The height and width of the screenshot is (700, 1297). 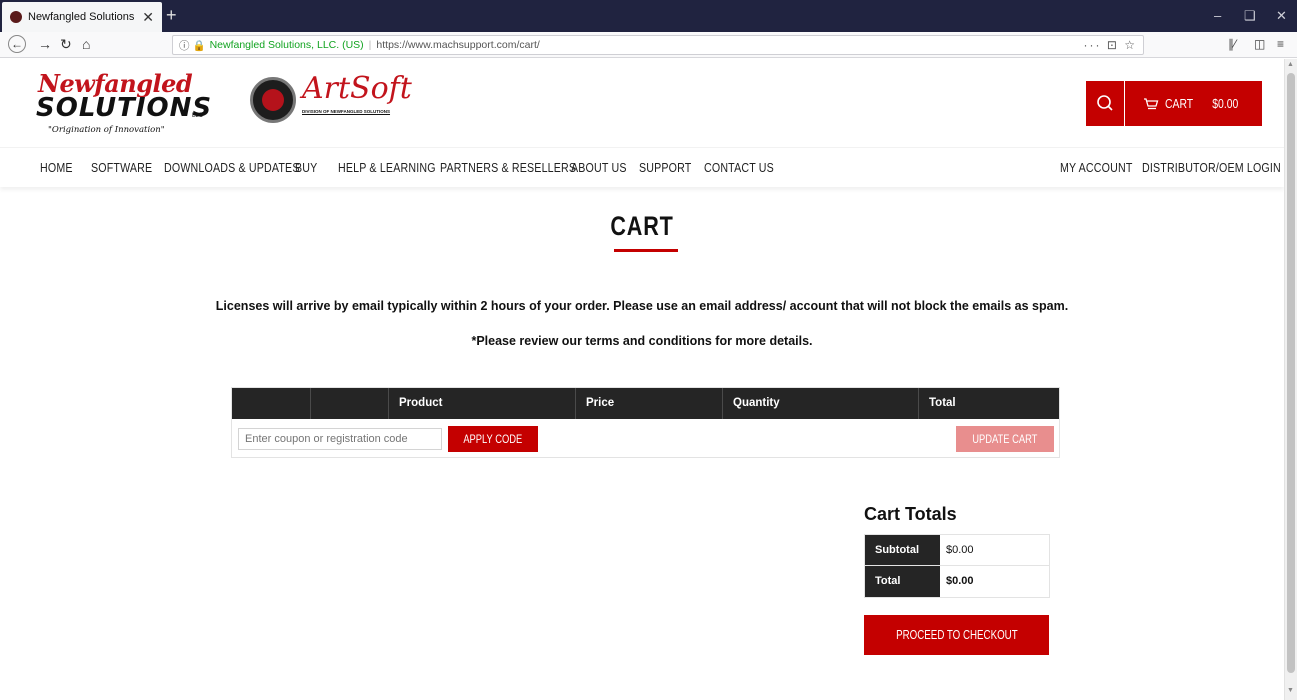 I want to click on logo-text-main: SOLUTIONS, so click(x=124, y=108).